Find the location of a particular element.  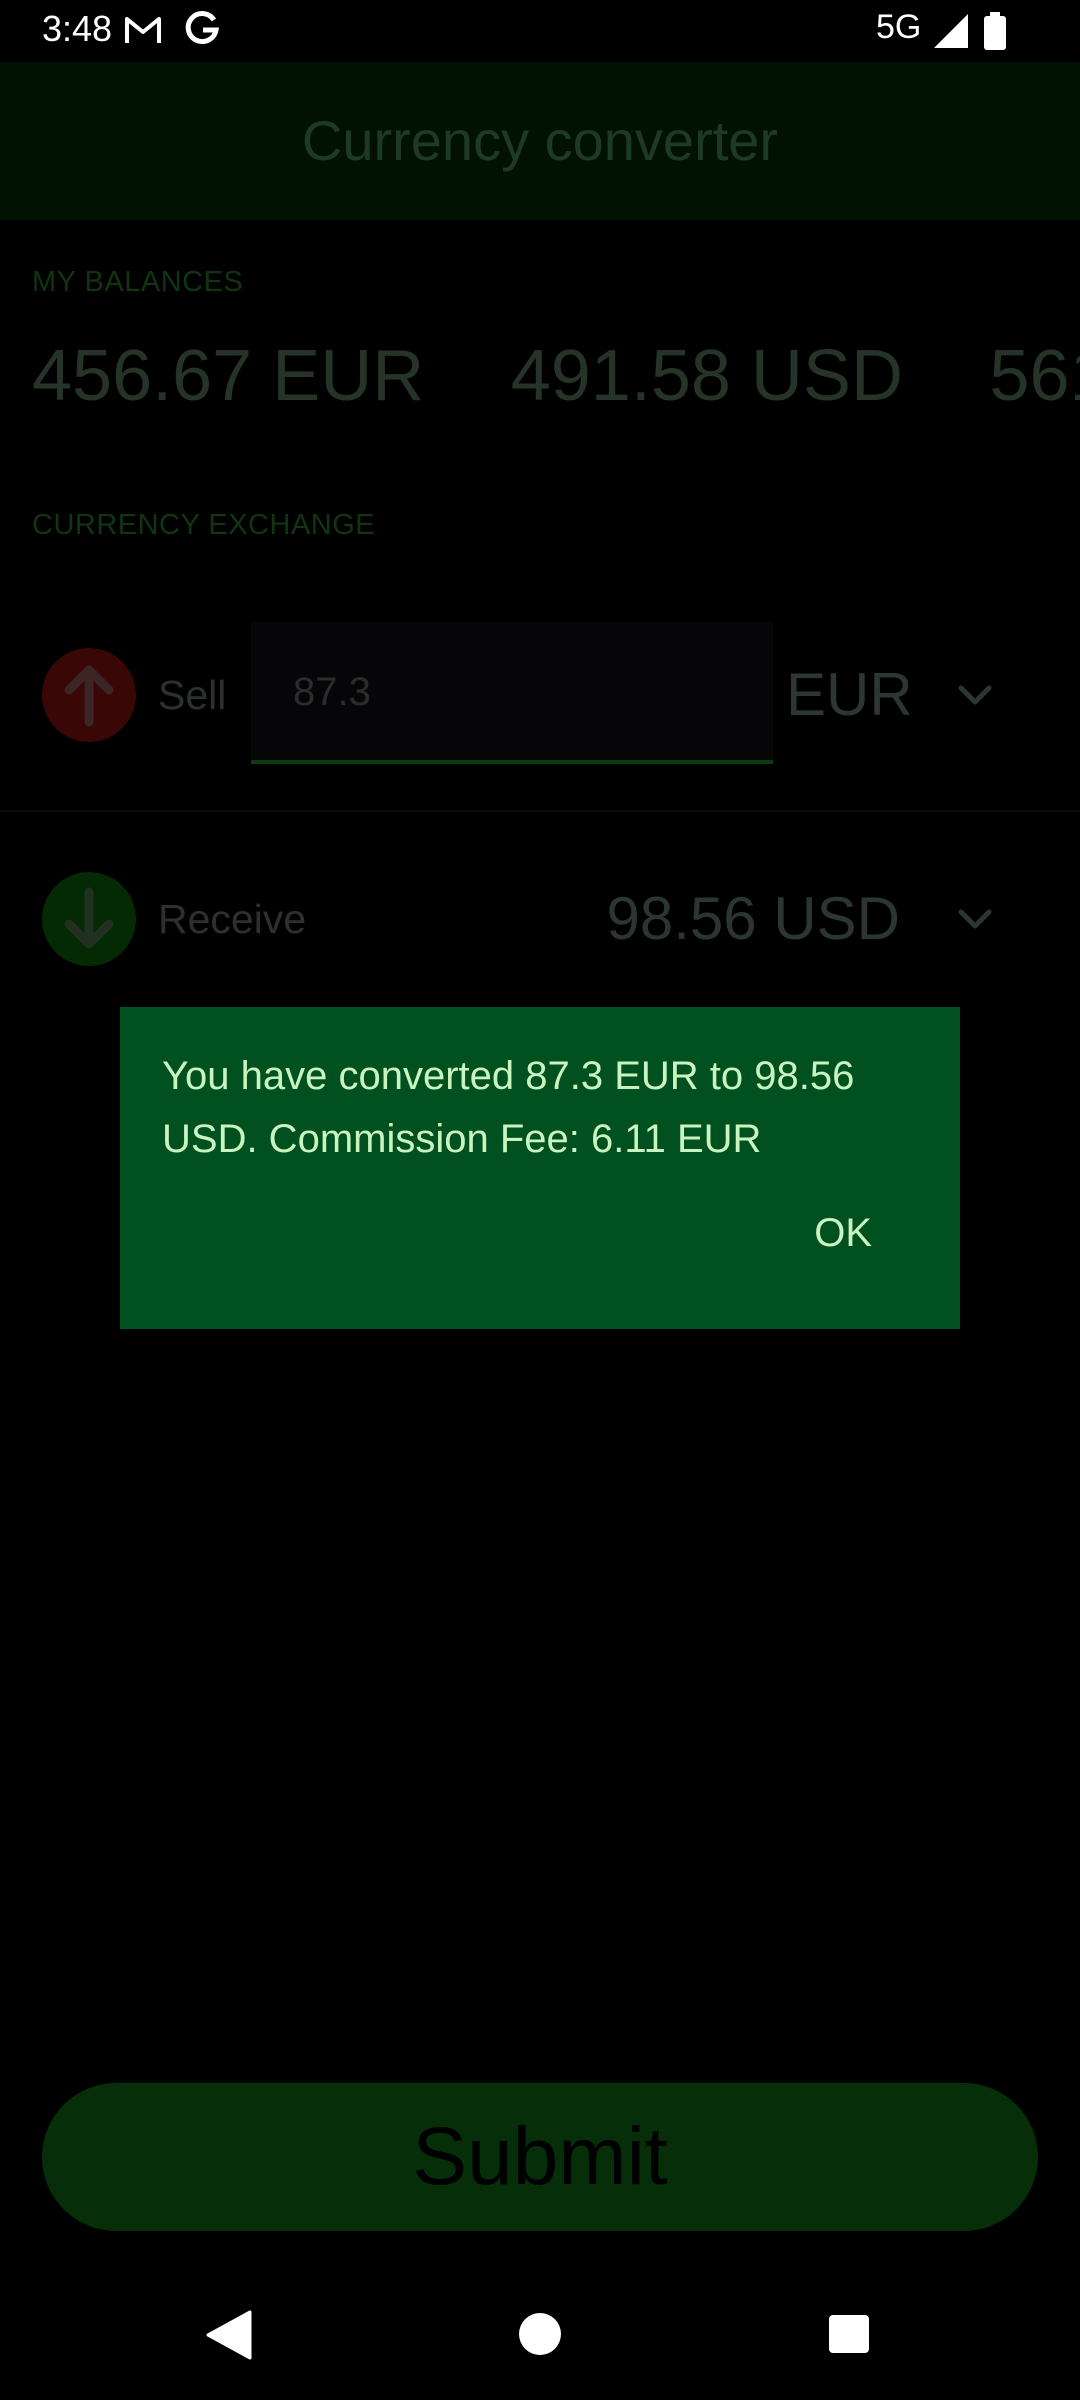

row-divider is located at coordinates (540, 811).